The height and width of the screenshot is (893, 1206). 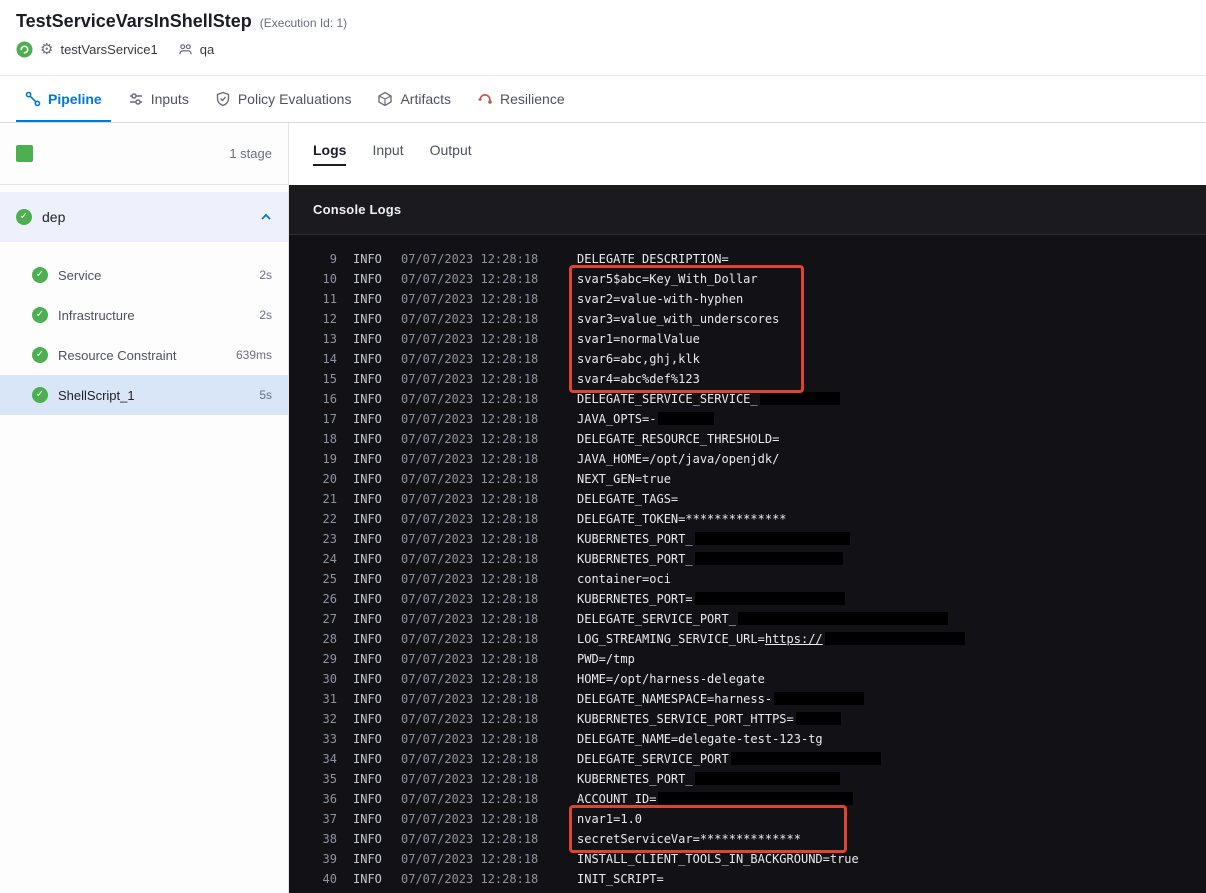 What do you see at coordinates (250, 153) in the screenshot?
I see `stage-count: 1 stage` at bounding box center [250, 153].